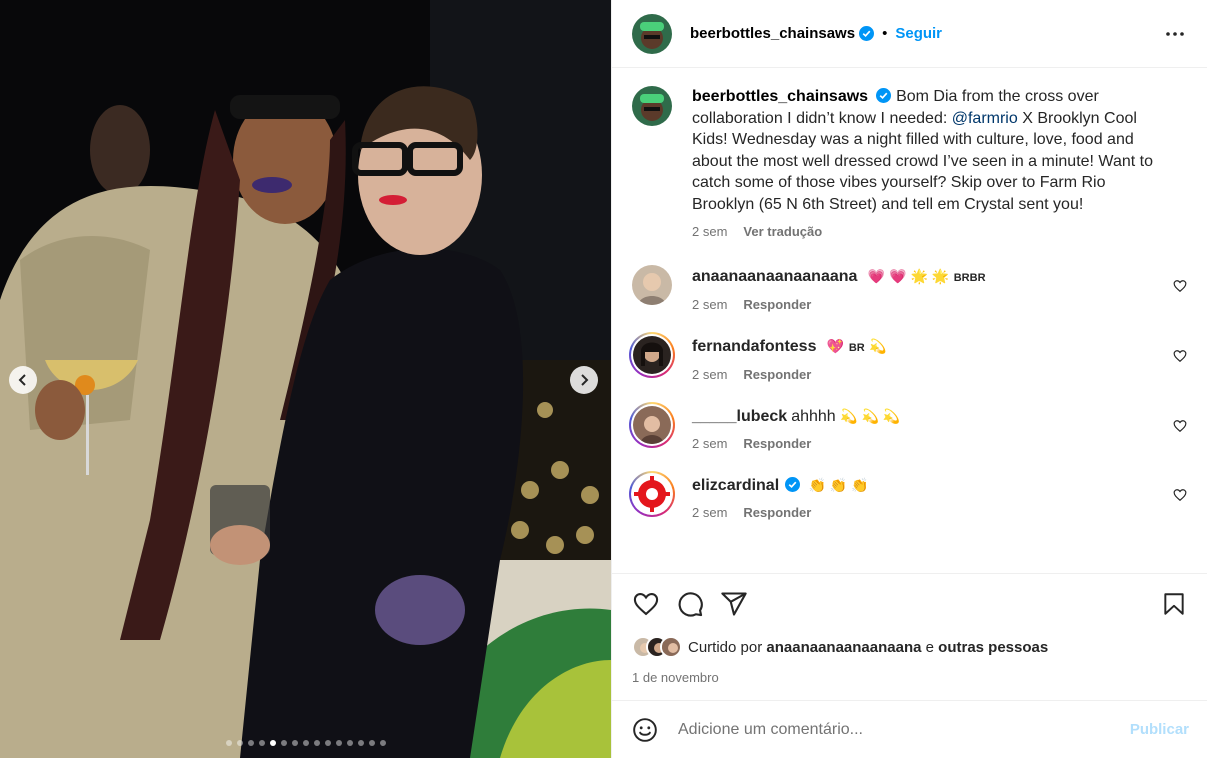  I want to click on chevron-right-icon, so click(585, 380).